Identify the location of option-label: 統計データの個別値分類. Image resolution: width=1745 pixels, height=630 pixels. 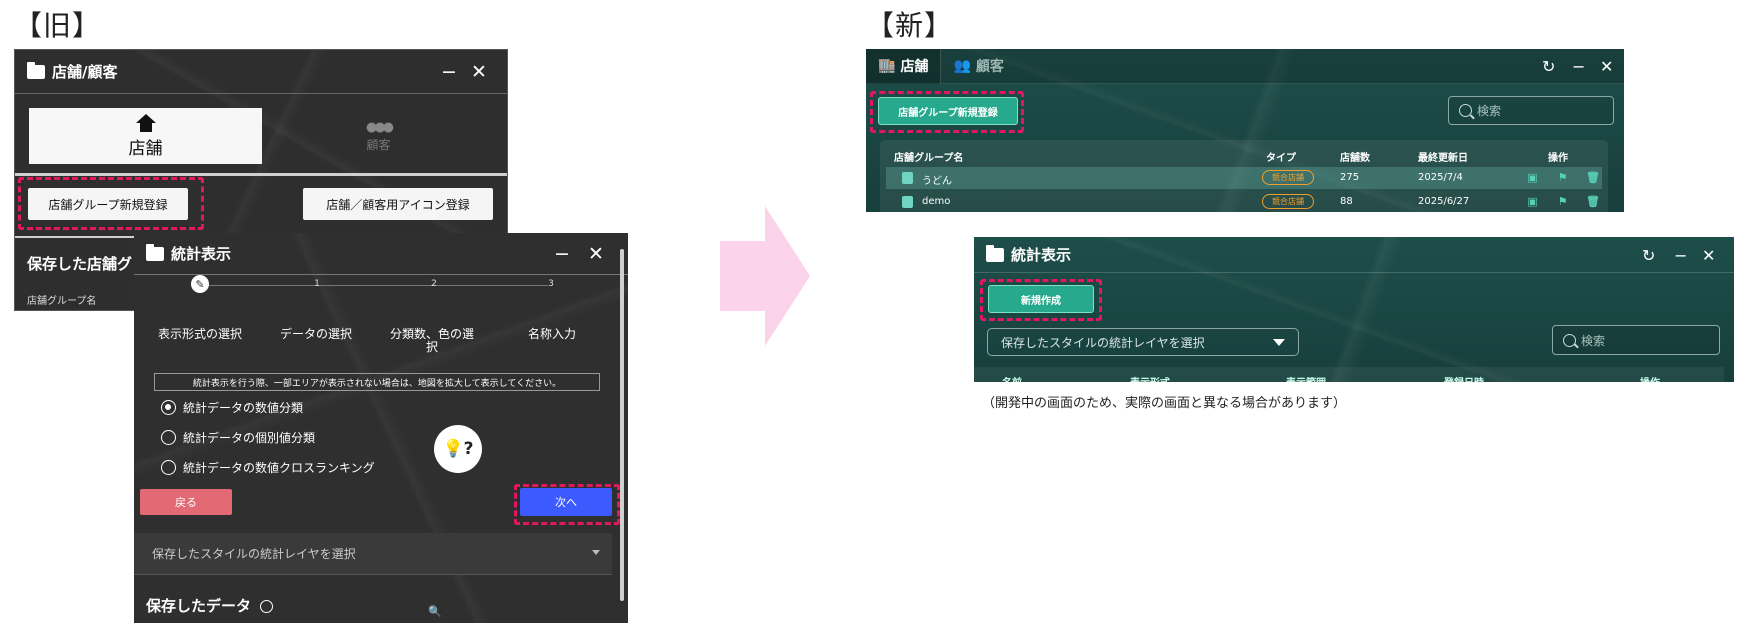
(249, 438).